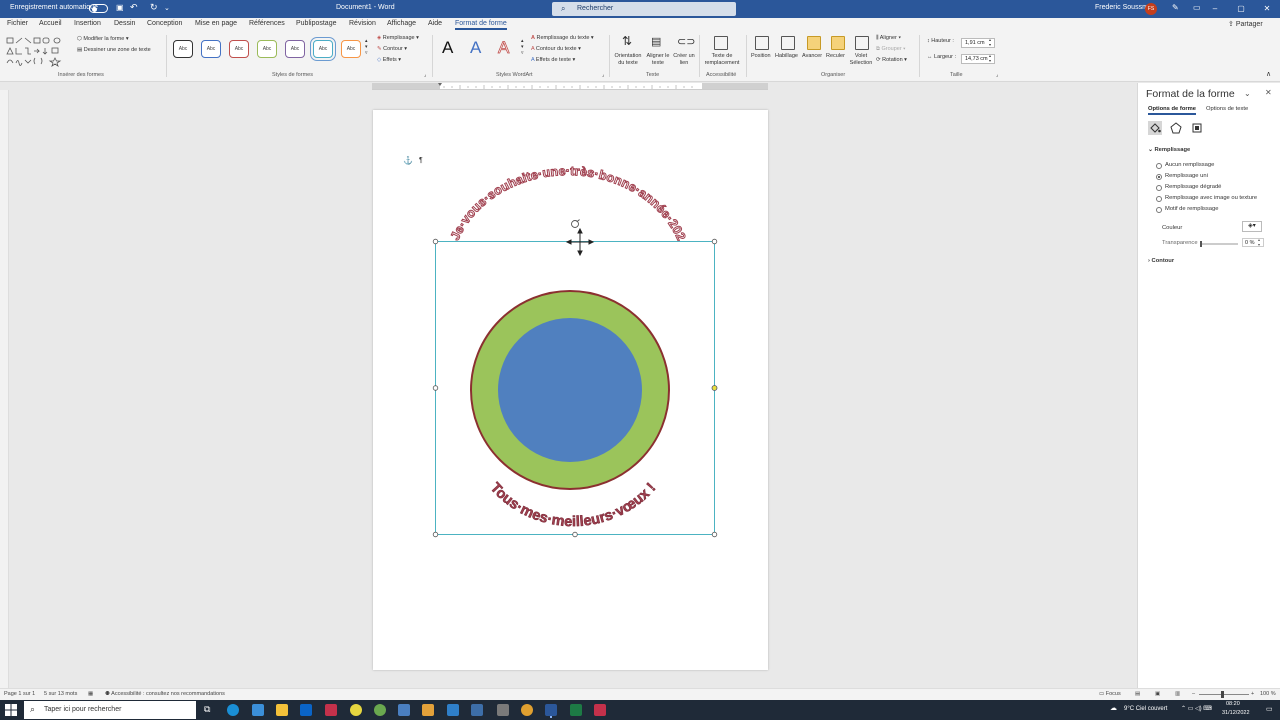 The image size is (1280, 720). Describe the element at coordinates (1268, 74) in the screenshot. I see `collapse-ribbon-icon: ∧` at that location.